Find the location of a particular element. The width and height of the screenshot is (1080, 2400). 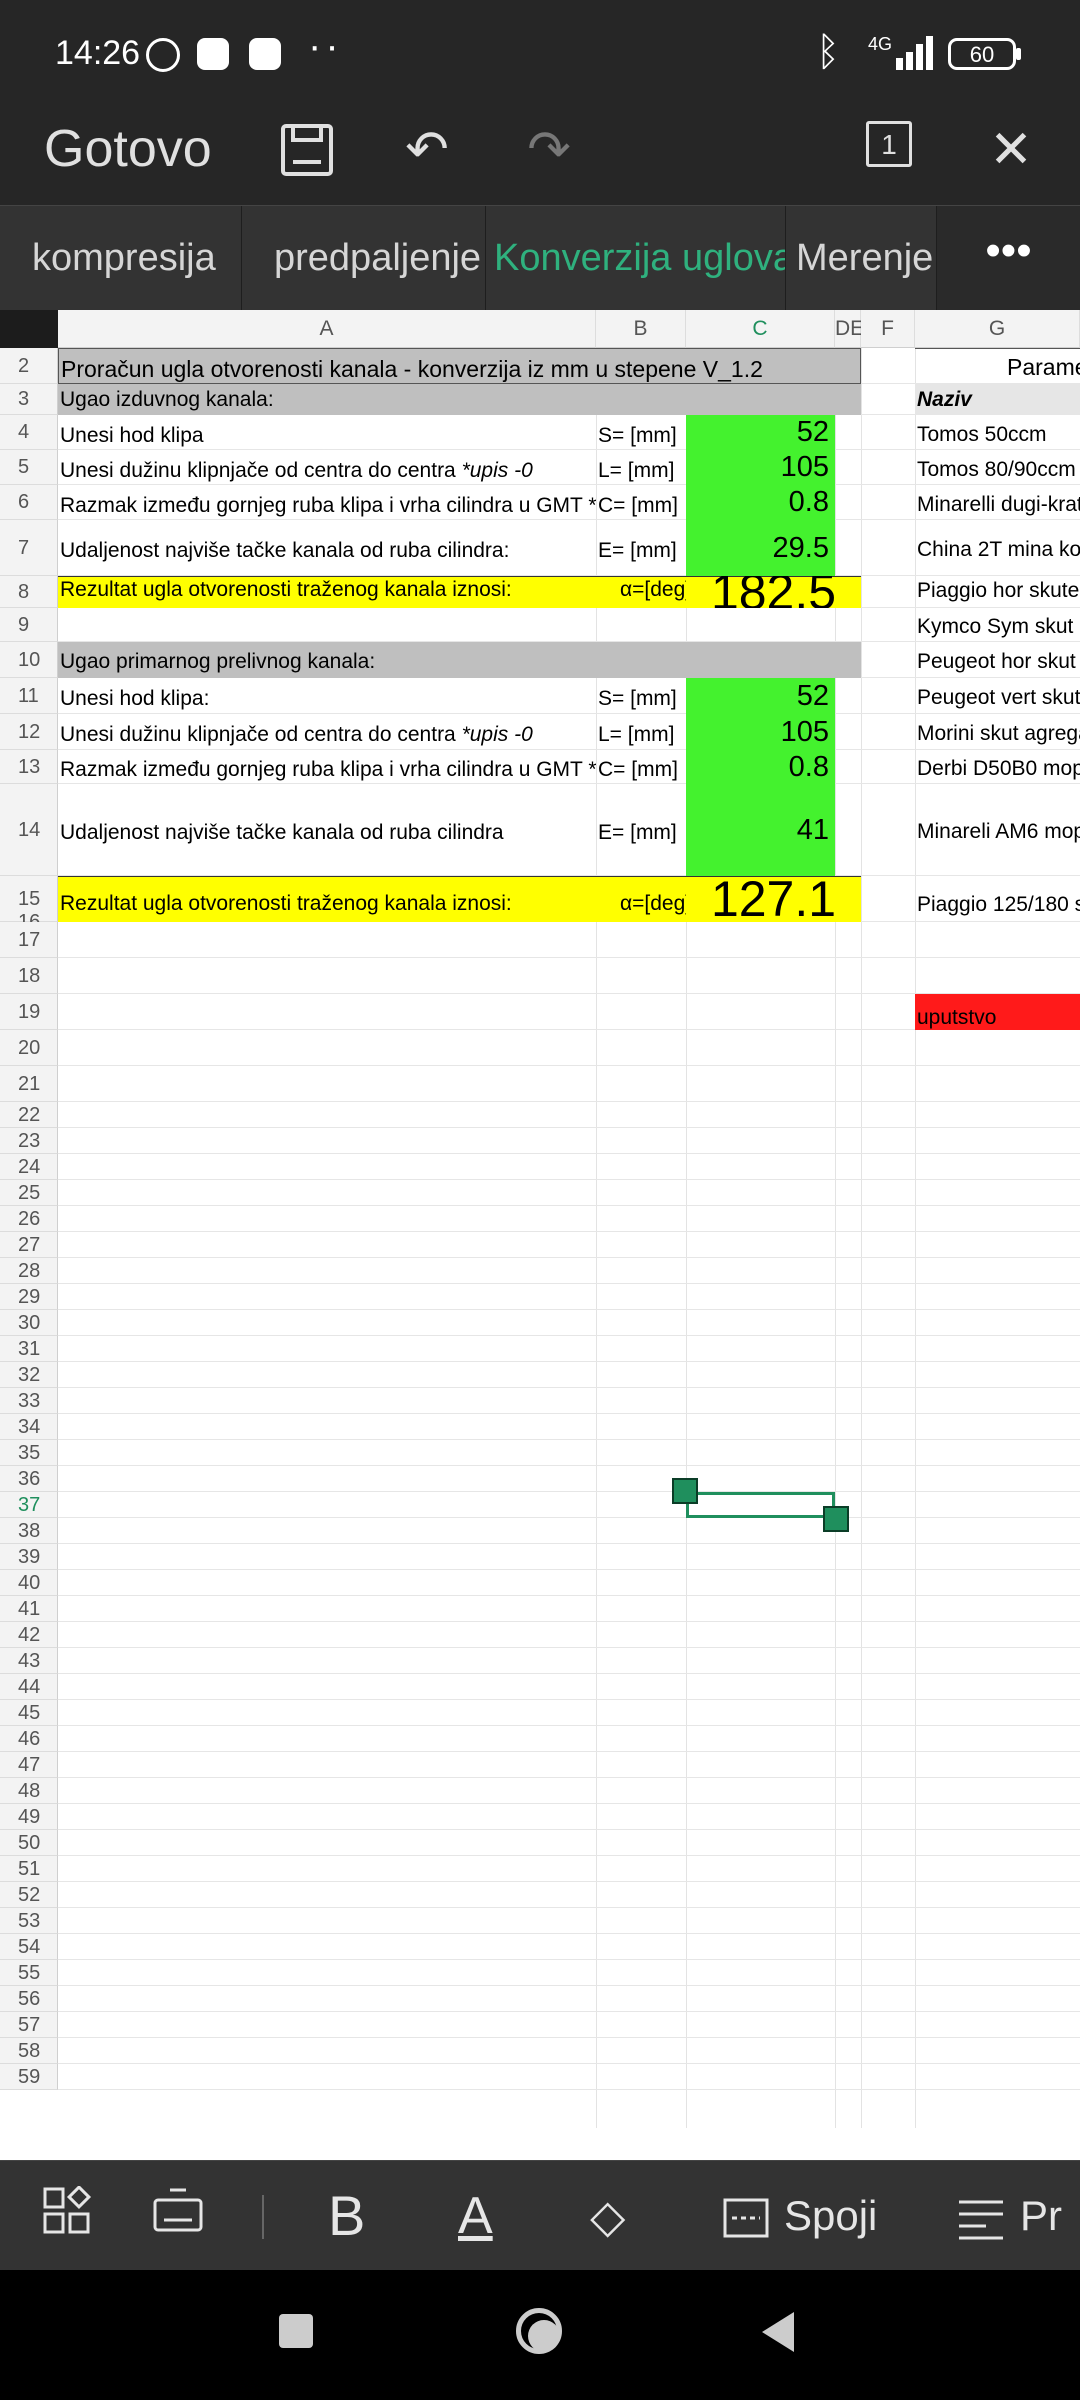

font-color-icon: A is located at coordinates (475, 2216).